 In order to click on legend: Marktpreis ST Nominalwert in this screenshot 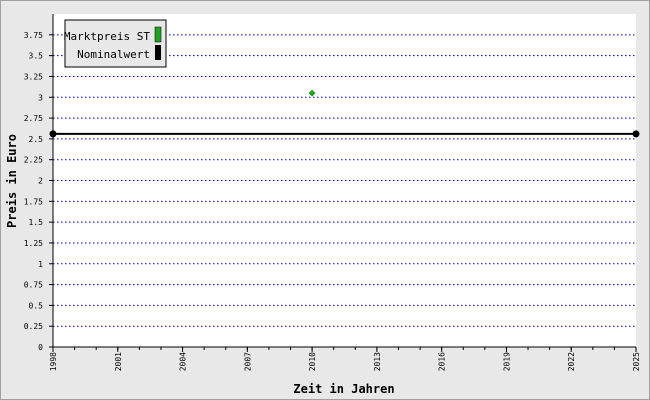, I will do `click(115, 43)`.